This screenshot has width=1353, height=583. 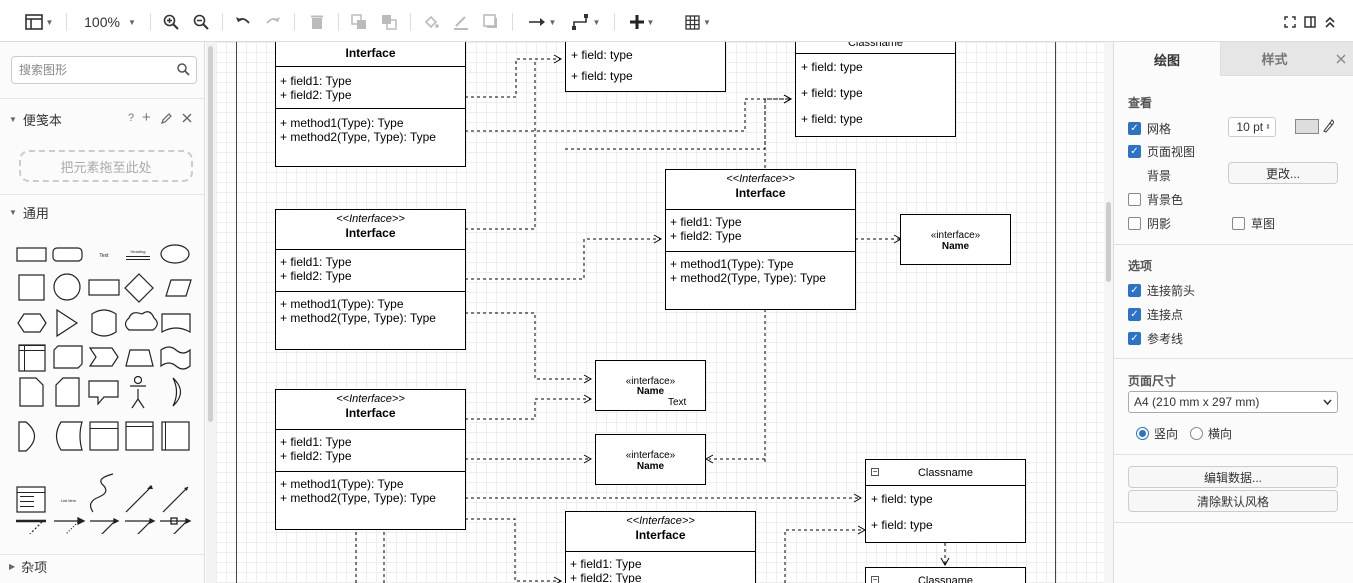 I want to click on tab-style: 样式, so click(x=1274, y=59).